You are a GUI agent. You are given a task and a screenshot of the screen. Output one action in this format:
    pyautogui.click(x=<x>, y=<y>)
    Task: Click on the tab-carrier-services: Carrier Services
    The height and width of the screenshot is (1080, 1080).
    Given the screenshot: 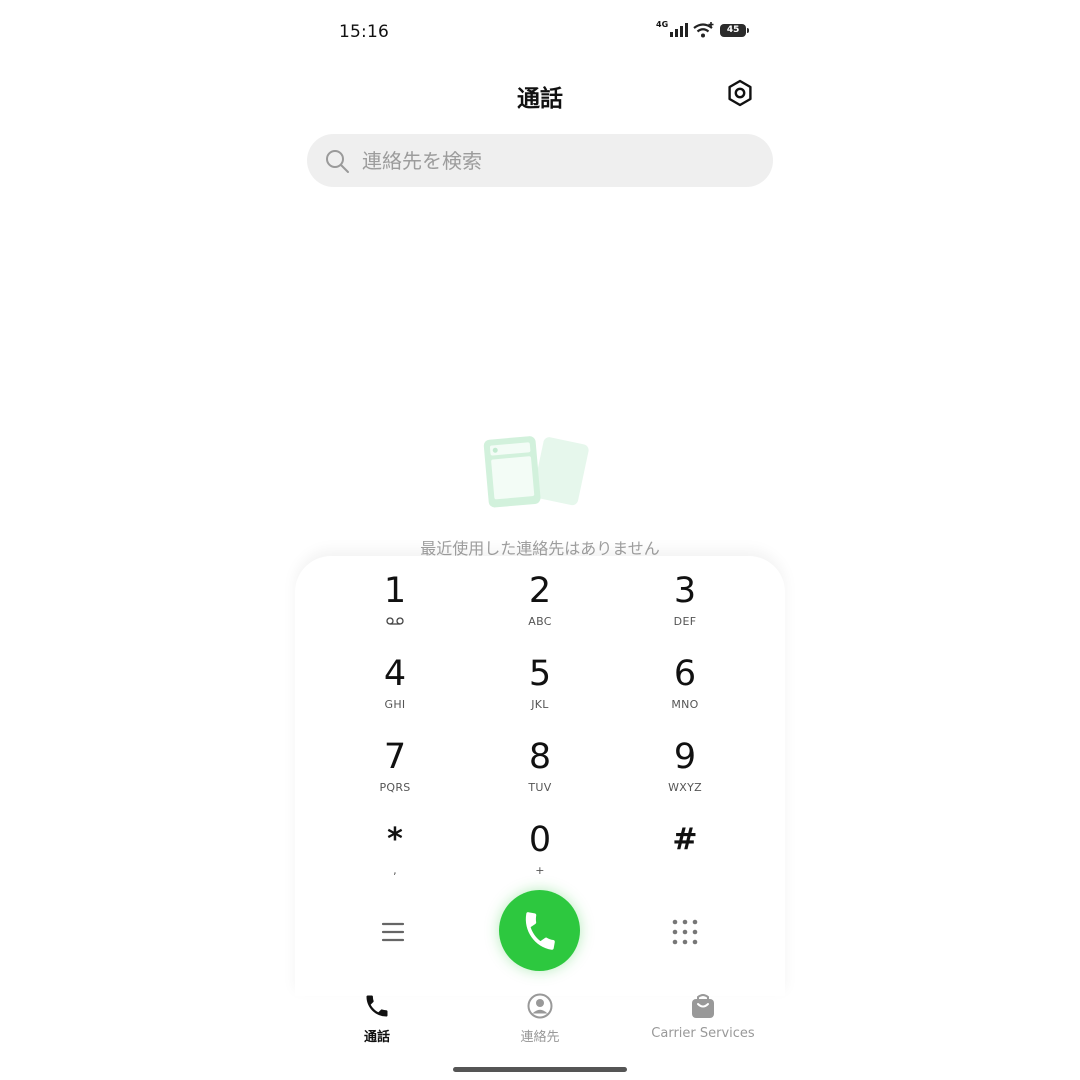 What is the action you would take?
    pyautogui.click(x=703, y=1016)
    